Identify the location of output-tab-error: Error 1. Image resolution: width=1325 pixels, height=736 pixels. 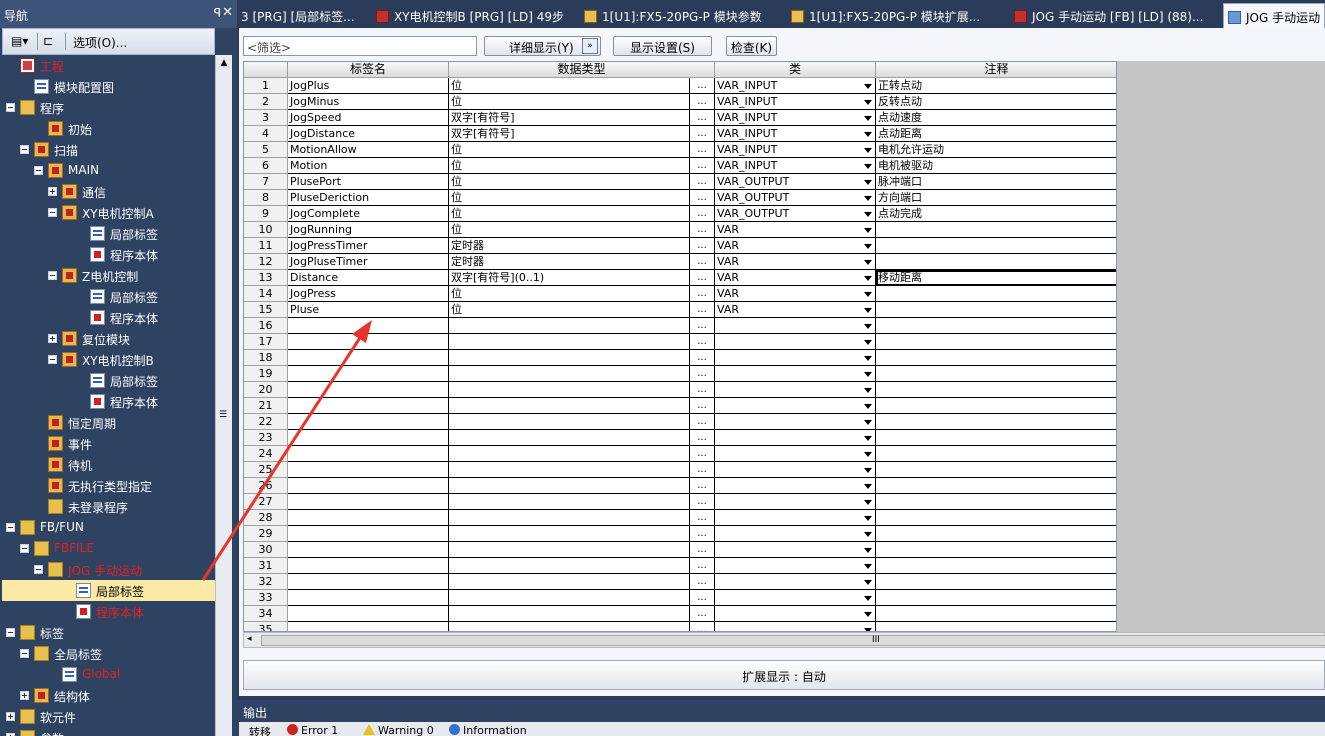
(312, 730).